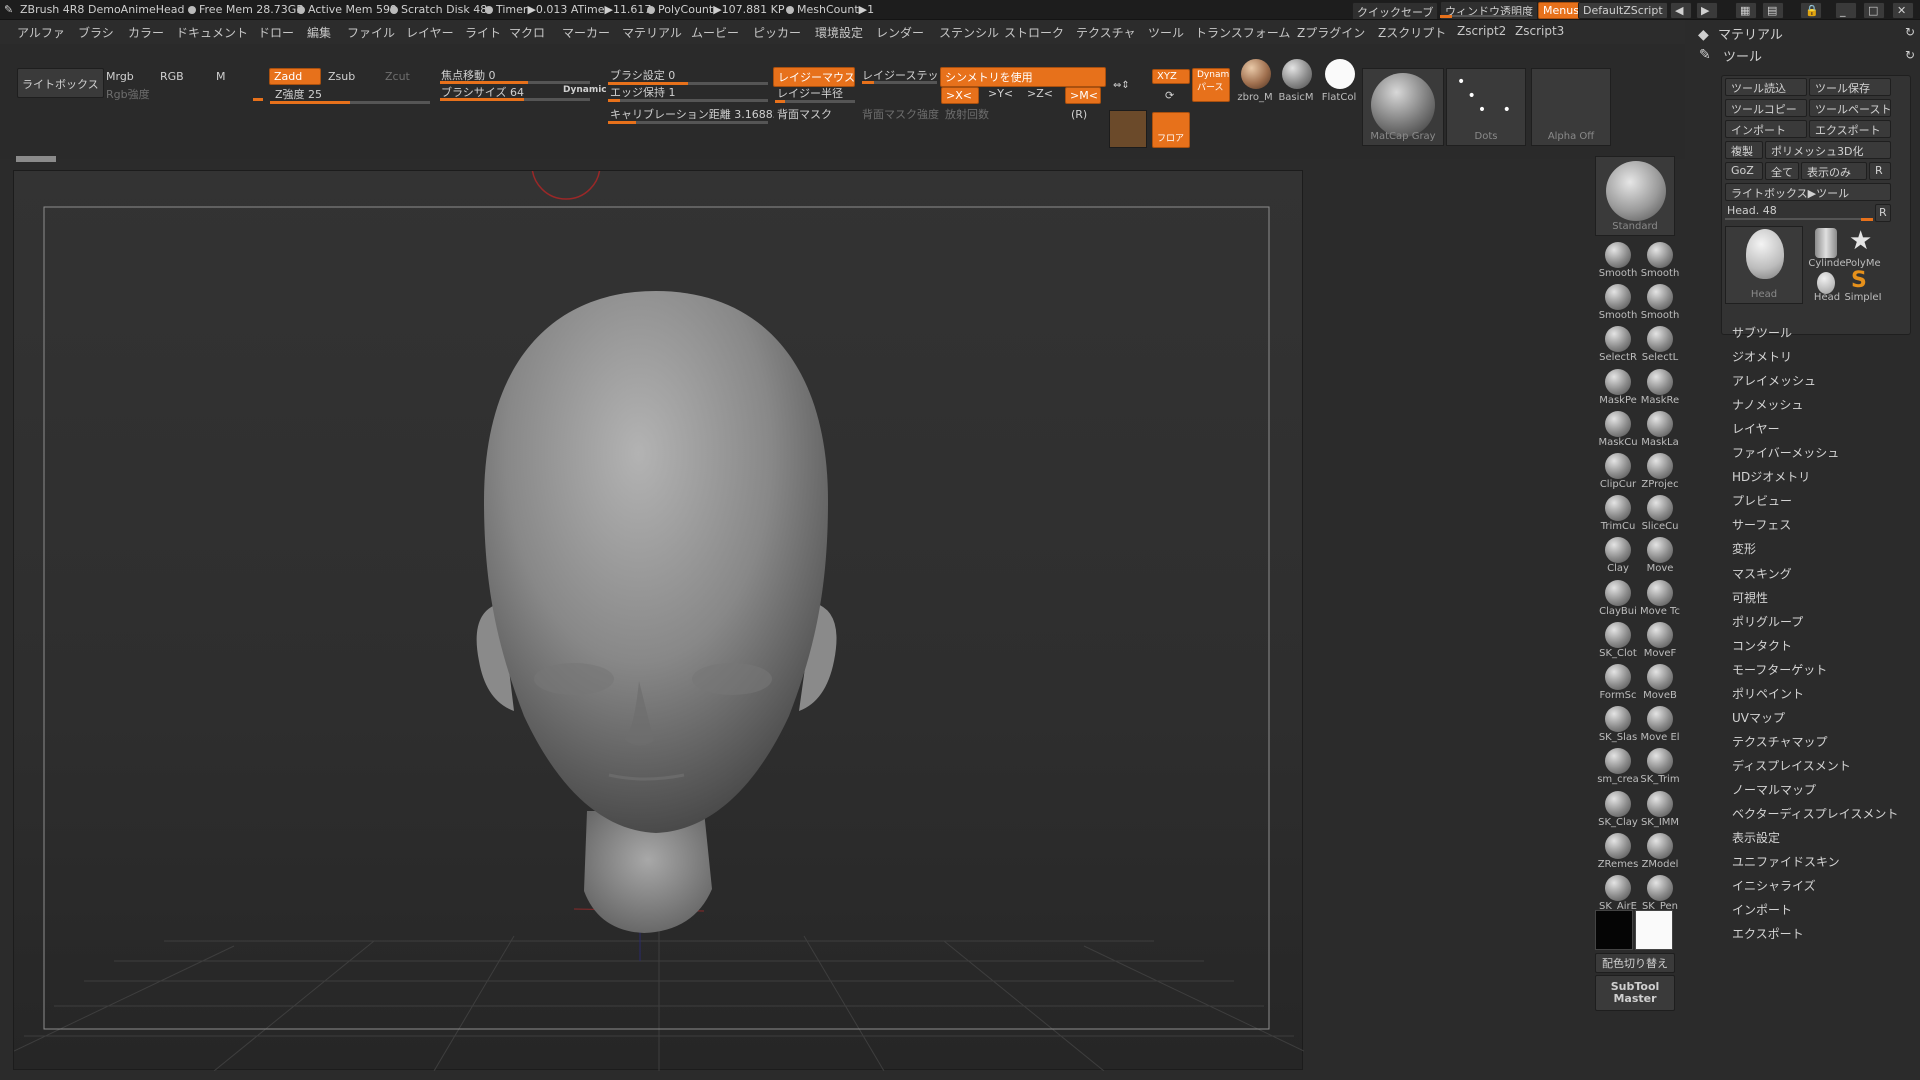 The width and height of the screenshot is (1920, 1080). What do you see at coordinates (1211, 85) in the screenshot?
I see `dynamic-persp-button: Dynamicパース` at bounding box center [1211, 85].